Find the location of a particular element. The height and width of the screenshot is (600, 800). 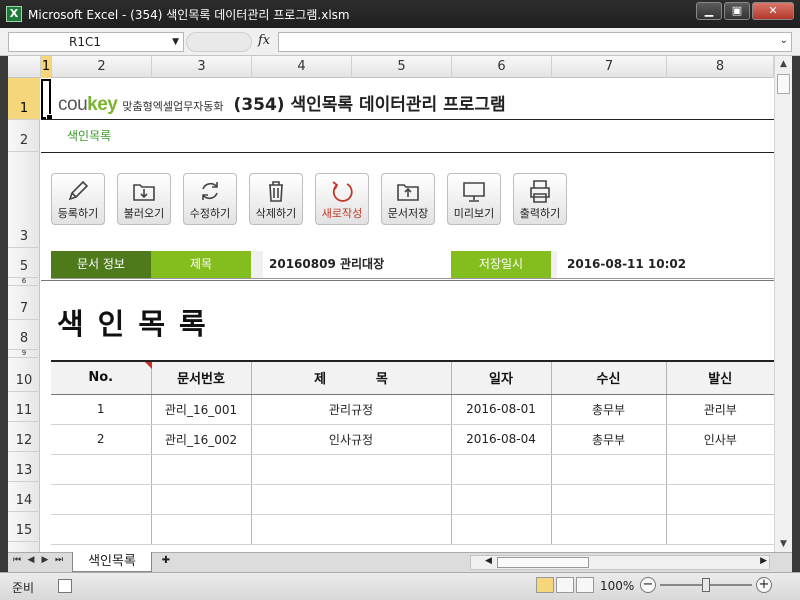

zoom-out-icon: − is located at coordinates (648, 585).